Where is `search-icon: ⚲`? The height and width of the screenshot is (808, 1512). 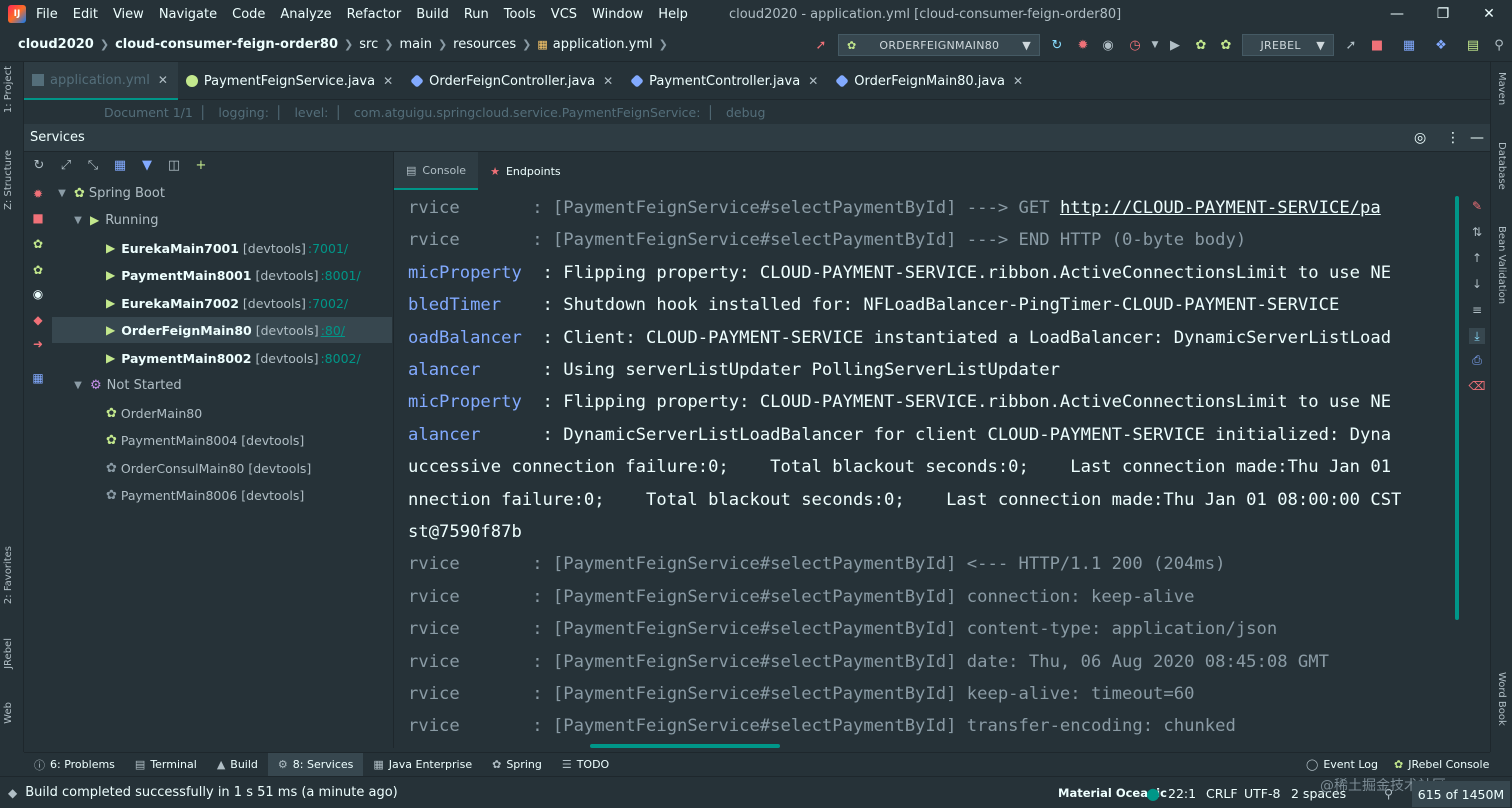 search-icon: ⚲ is located at coordinates (1499, 45).